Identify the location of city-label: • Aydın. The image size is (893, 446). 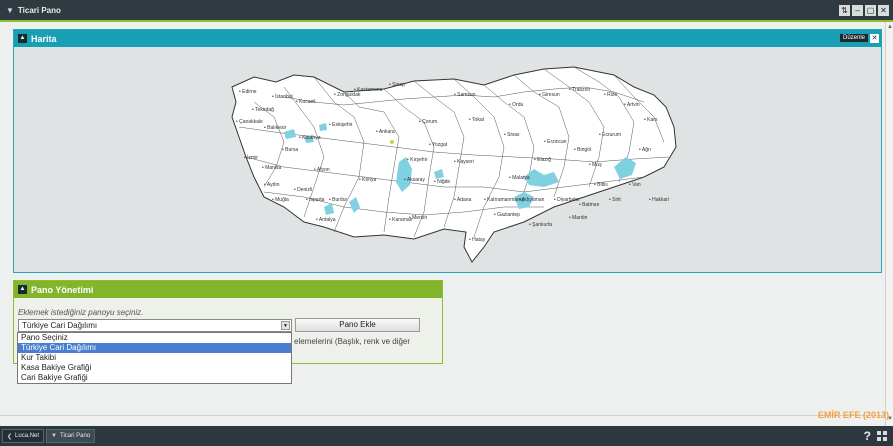
(272, 185).